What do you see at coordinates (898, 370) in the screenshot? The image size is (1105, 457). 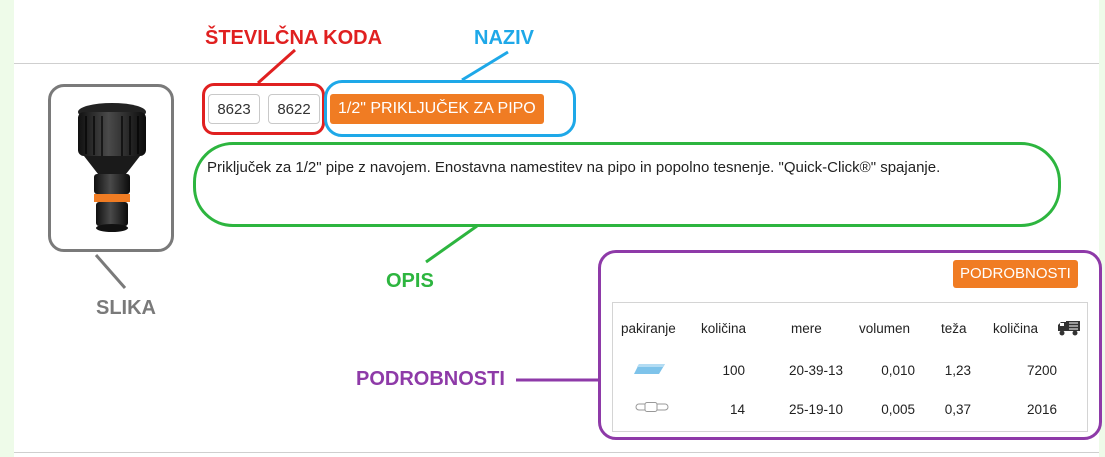 I see `row1-volume: 0,010` at bounding box center [898, 370].